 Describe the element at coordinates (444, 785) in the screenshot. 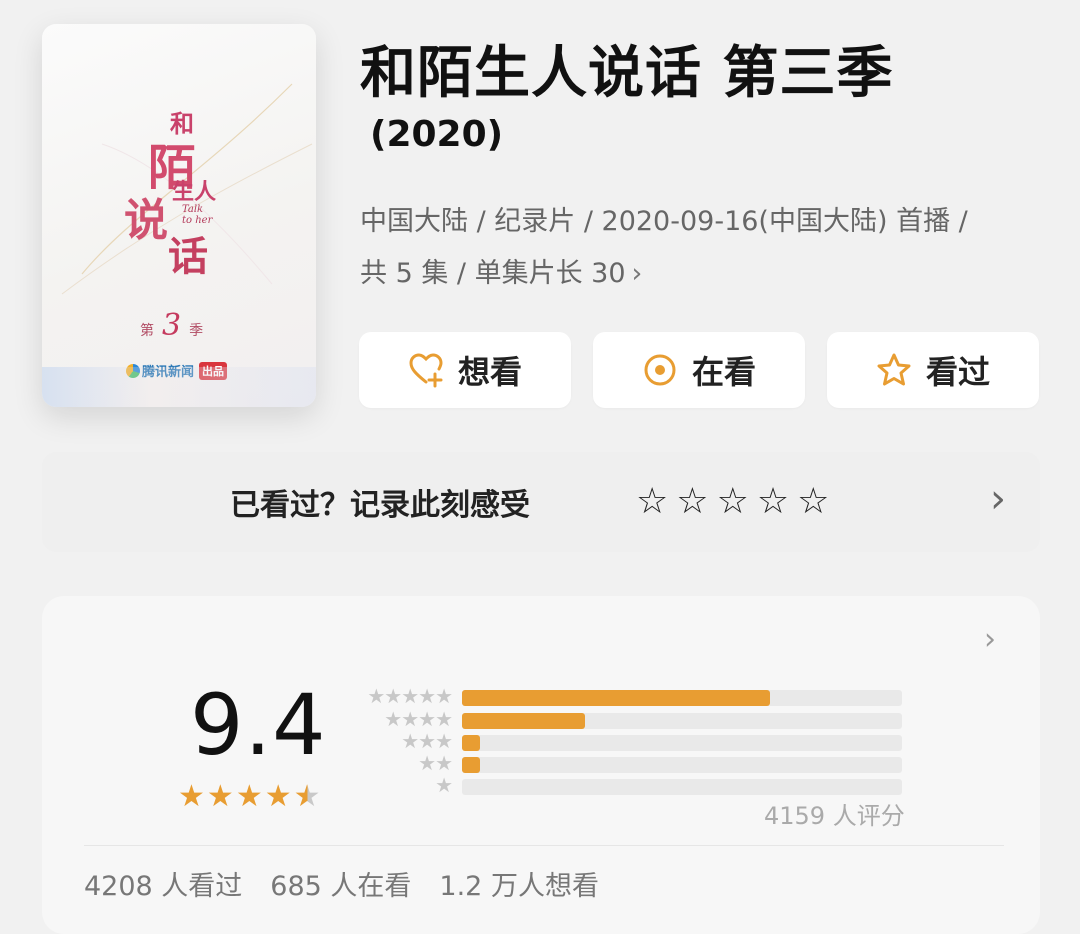

I see `distribution-star-label: ★` at that location.